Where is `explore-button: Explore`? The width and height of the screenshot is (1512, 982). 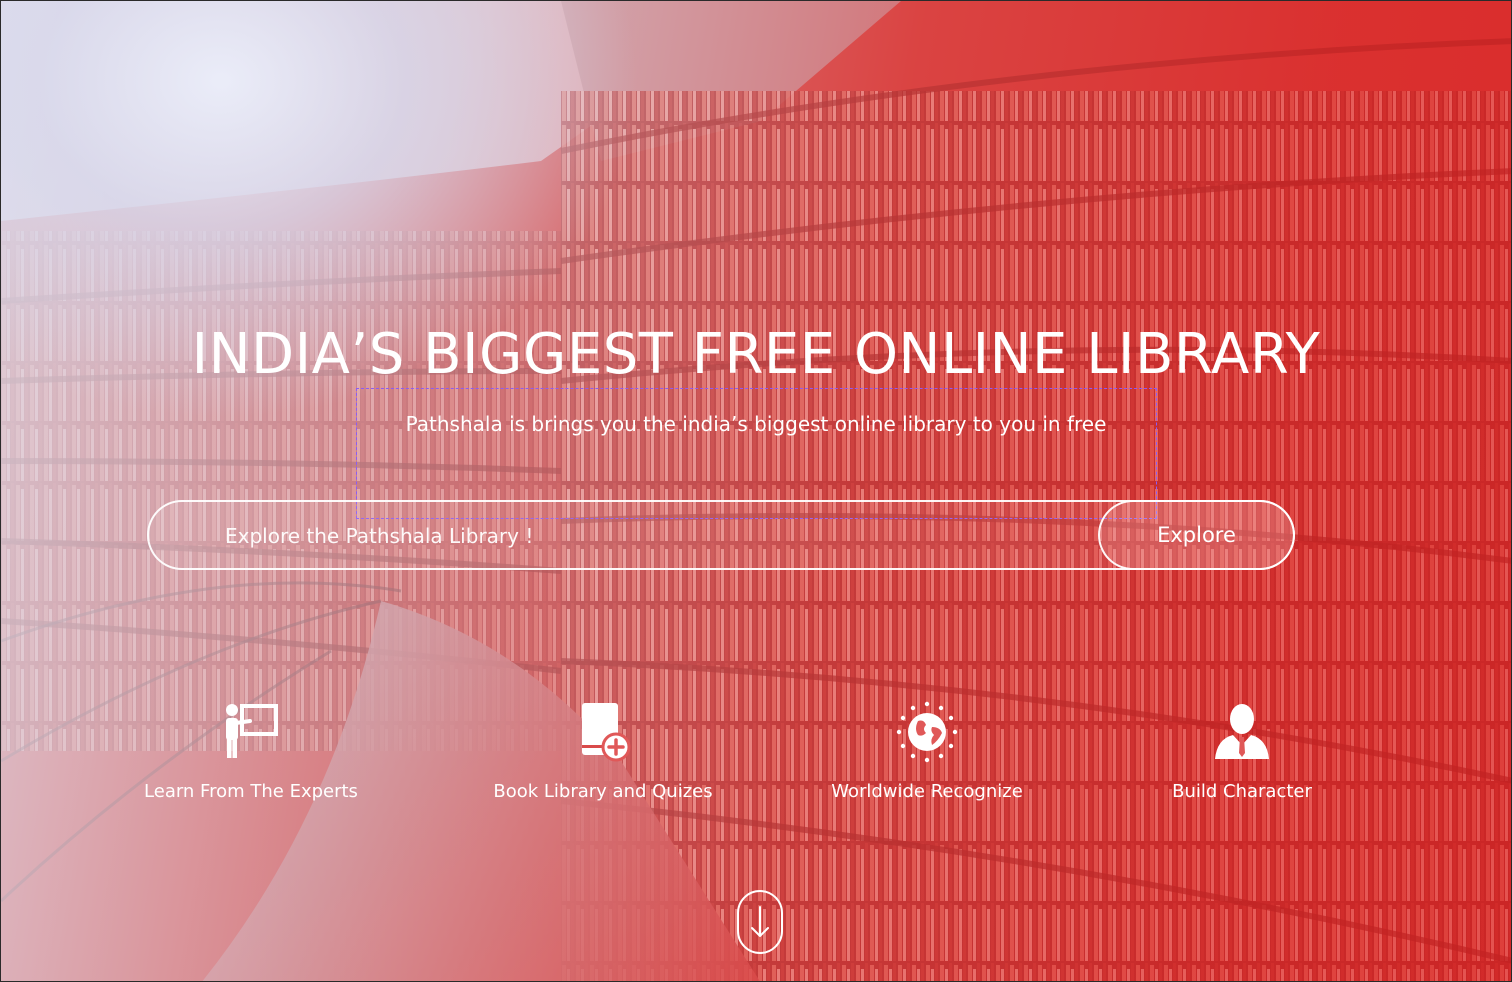
explore-button: Explore is located at coordinates (1196, 535).